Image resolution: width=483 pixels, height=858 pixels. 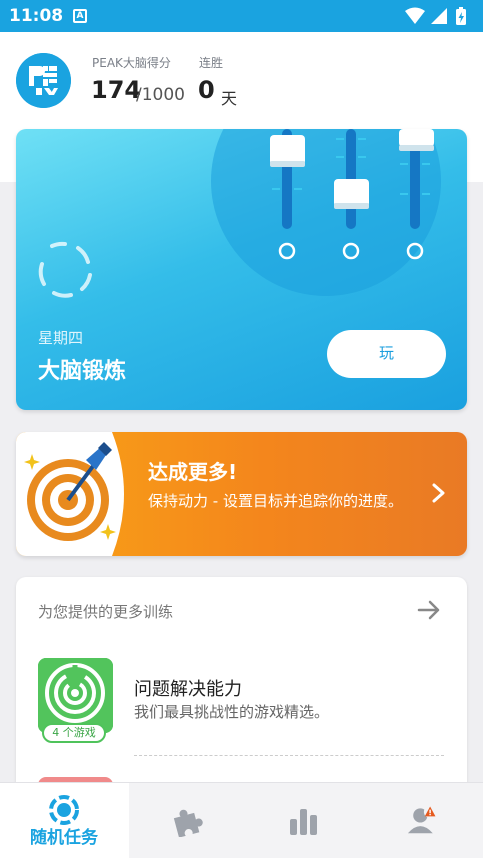 I want to click on stats-icon, so click(x=303, y=822).